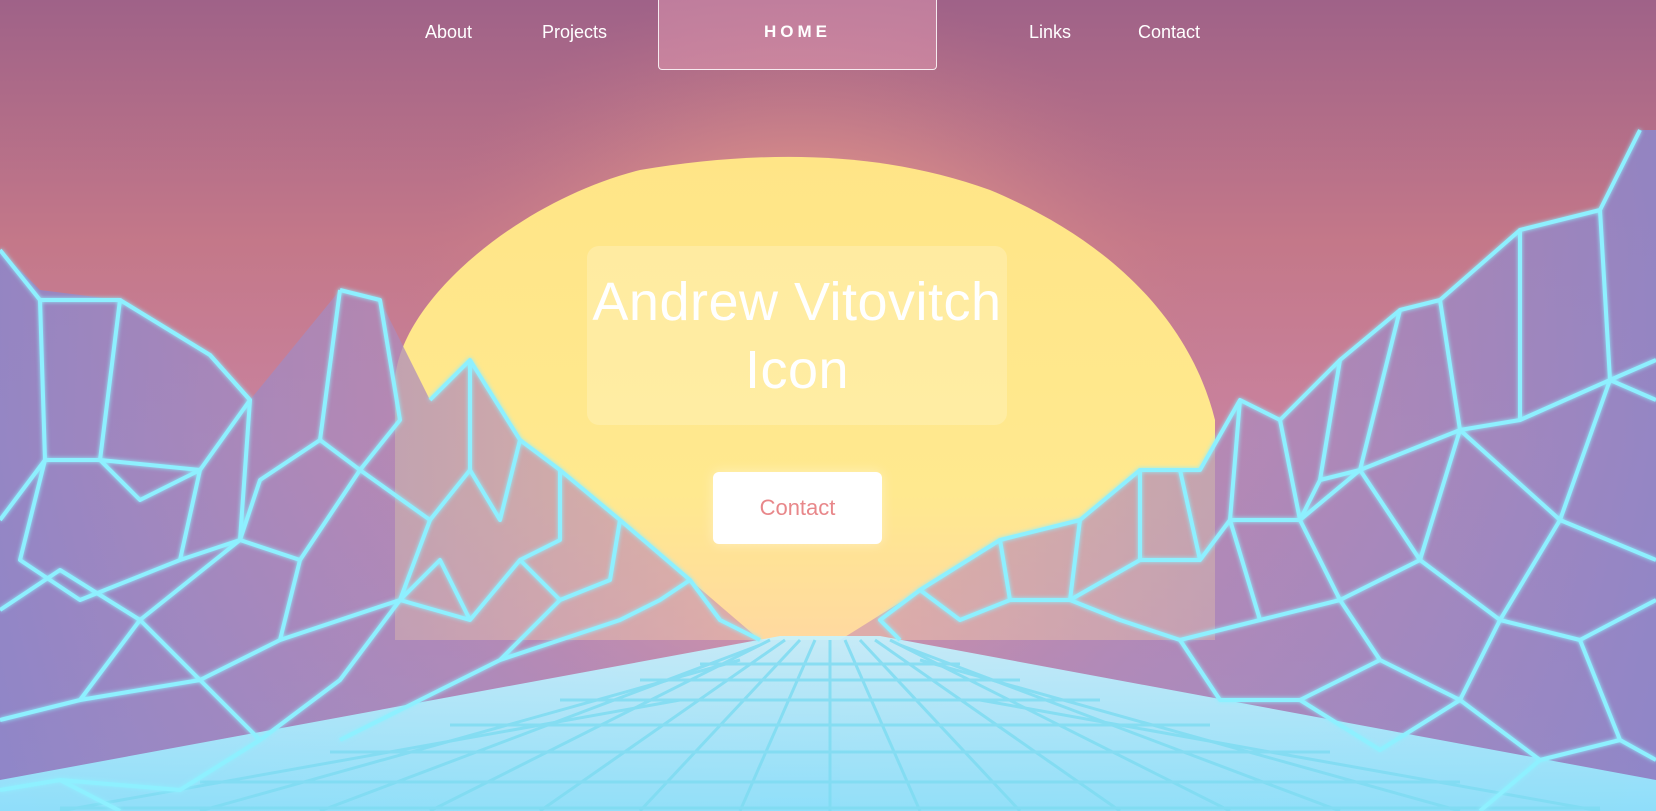 The width and height of the screenshot is (1656, 811). I want to click on nav-link-projects: Projects, so click(574, 32).